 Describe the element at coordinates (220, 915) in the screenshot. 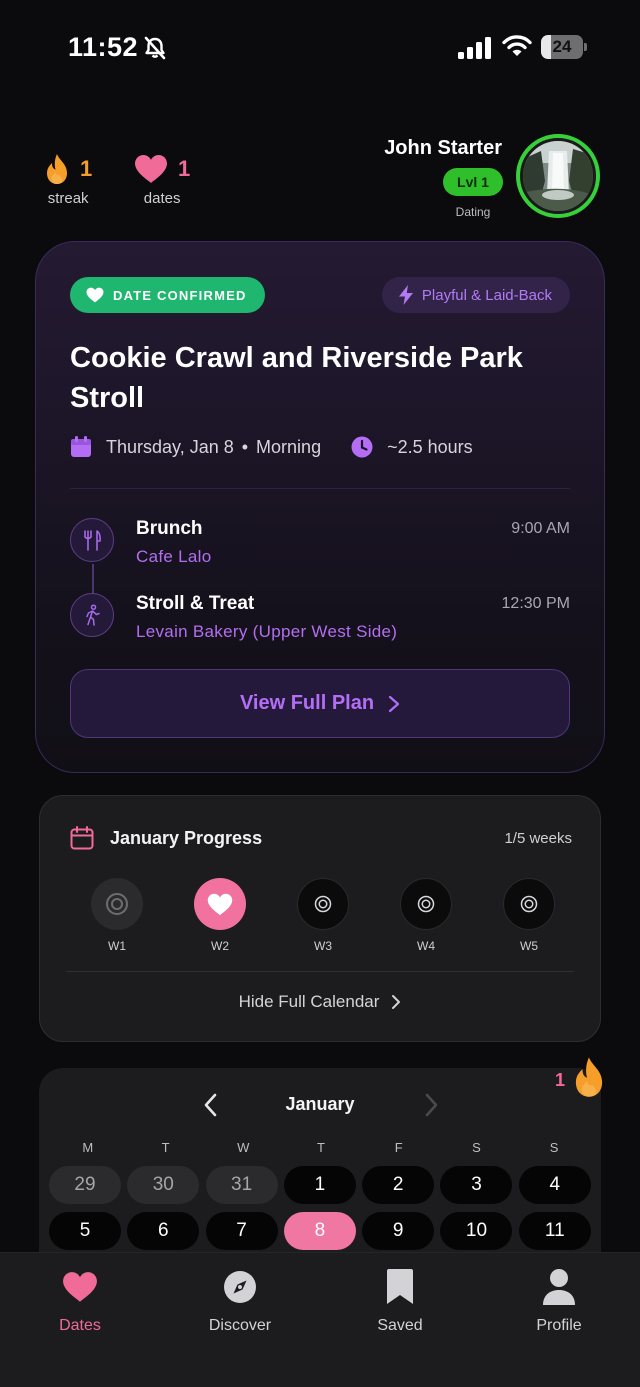

I see `week-indicator: W2` at that location.